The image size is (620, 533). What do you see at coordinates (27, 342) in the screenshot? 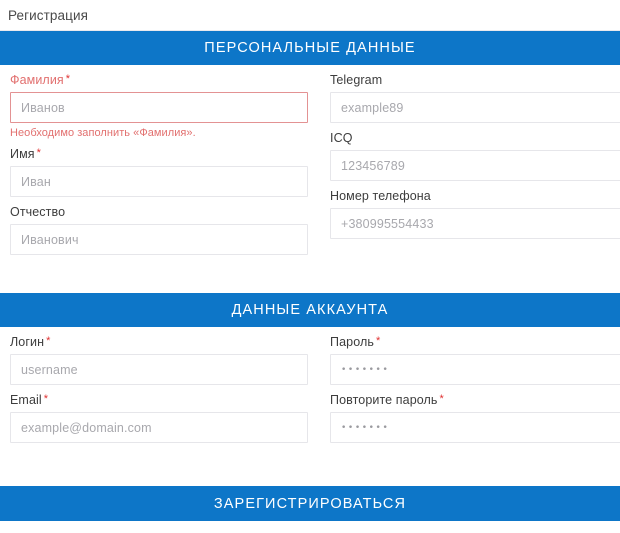
I see `label-text: Логин` at bounding box center [27, 342].